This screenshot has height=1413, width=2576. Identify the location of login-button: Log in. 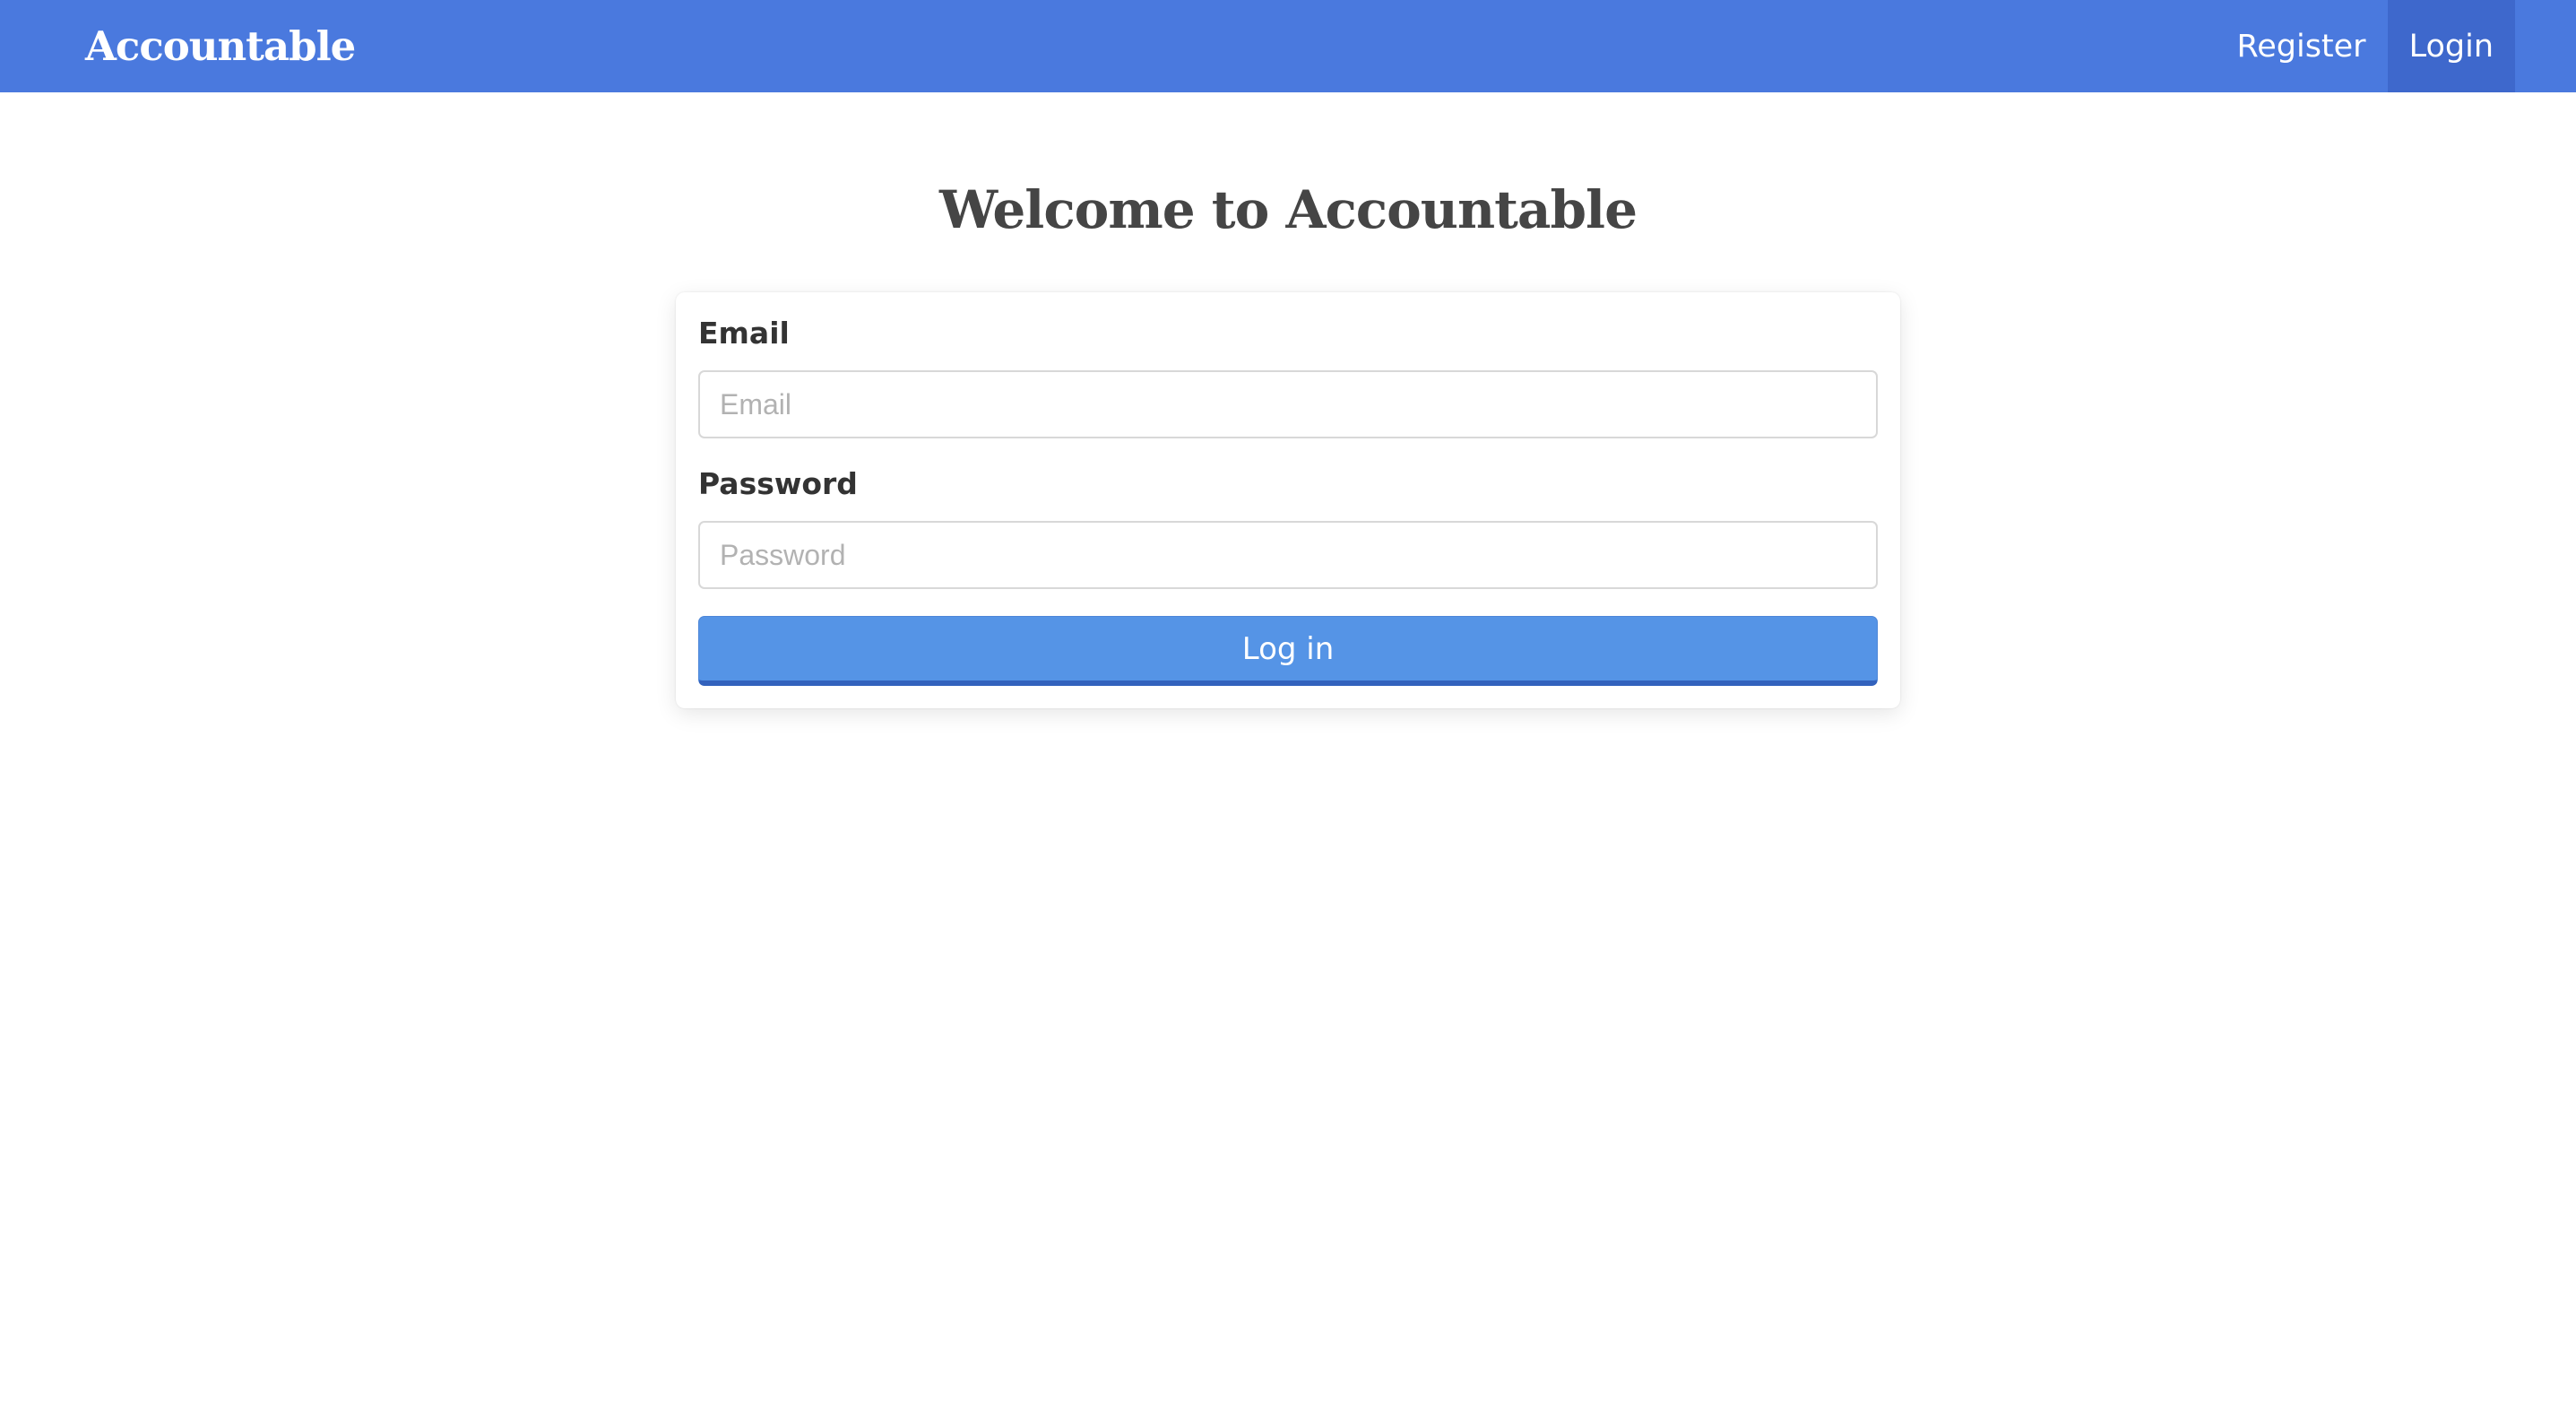
(1288, 651).